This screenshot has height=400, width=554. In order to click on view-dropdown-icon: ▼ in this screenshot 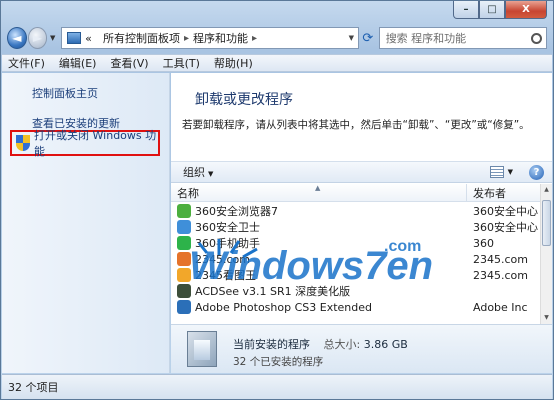, I will do `click(510, 172)`.